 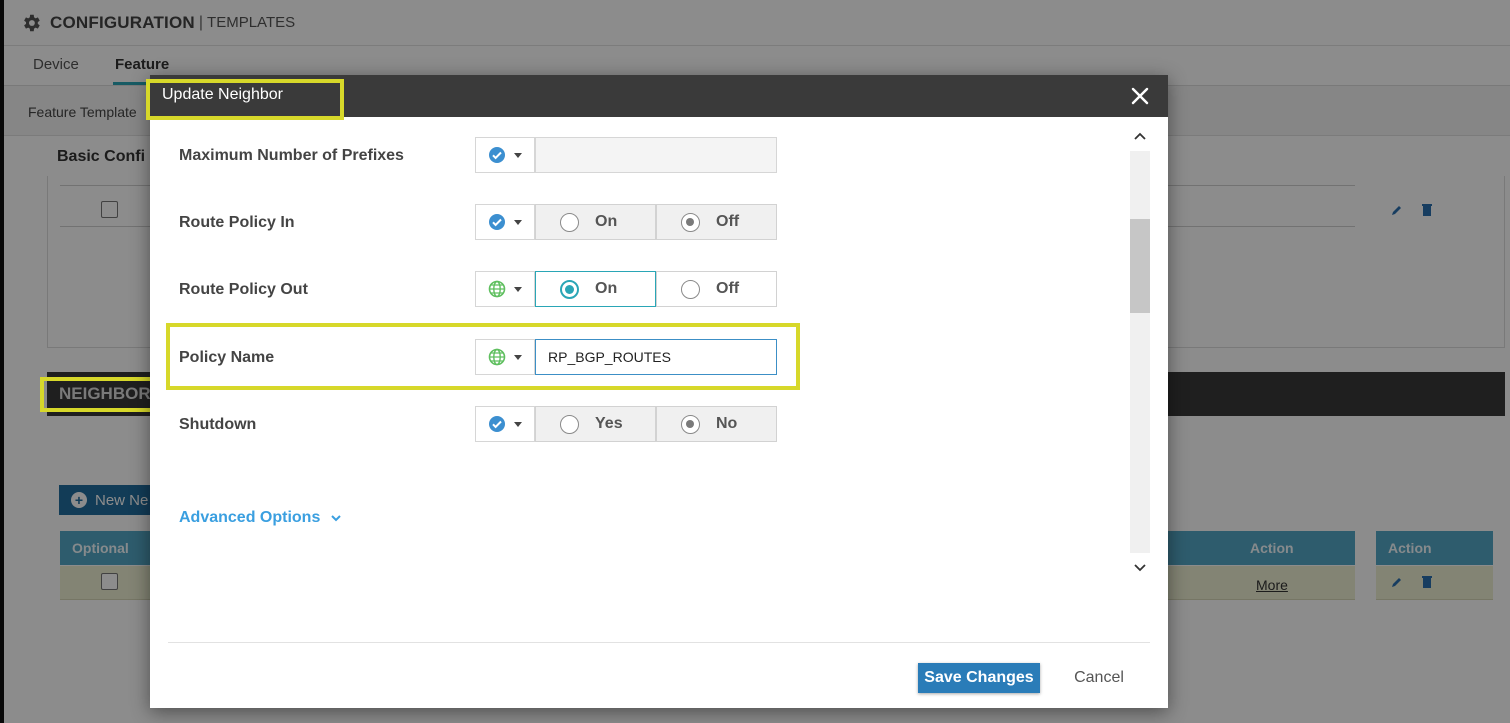 I want to click on chevron-up-icon, so click(x=1140, y=136).